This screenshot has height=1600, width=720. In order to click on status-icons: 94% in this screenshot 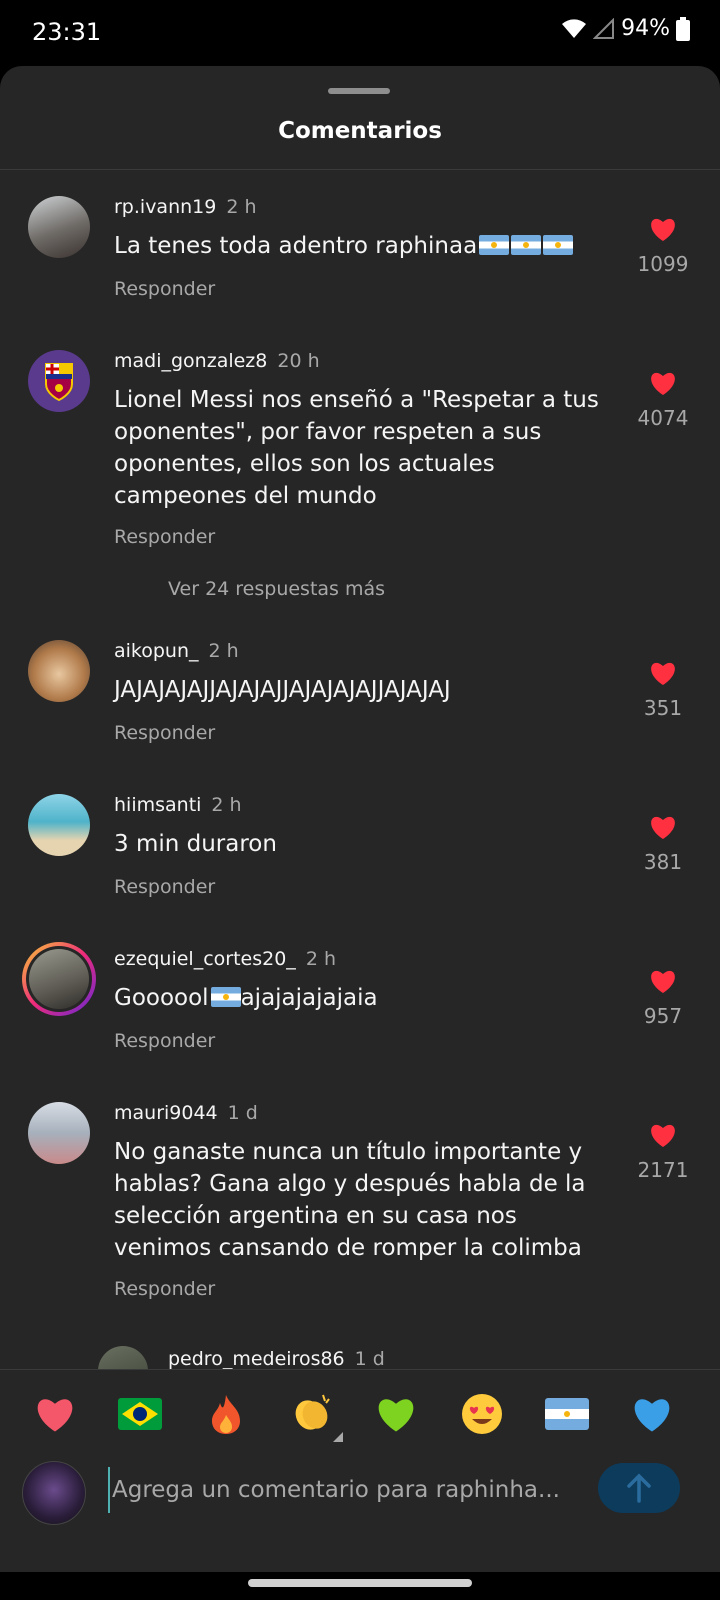, I will do `click(625, 28)`.